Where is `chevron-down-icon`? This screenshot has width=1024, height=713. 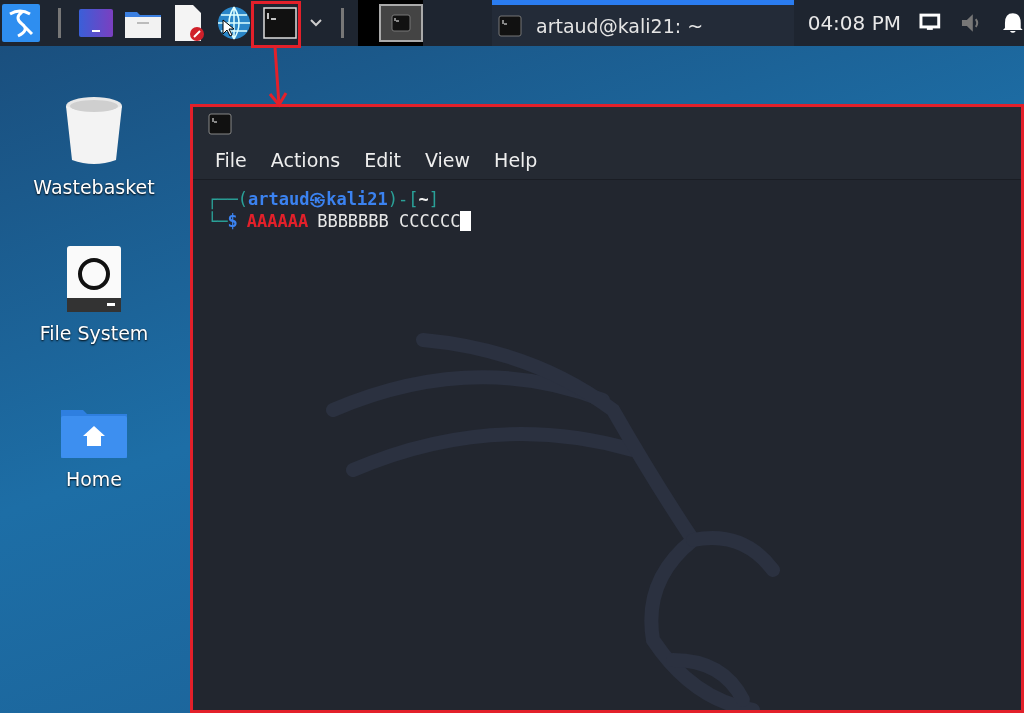
chevron-down-icon is located at coordinates (316, 23).